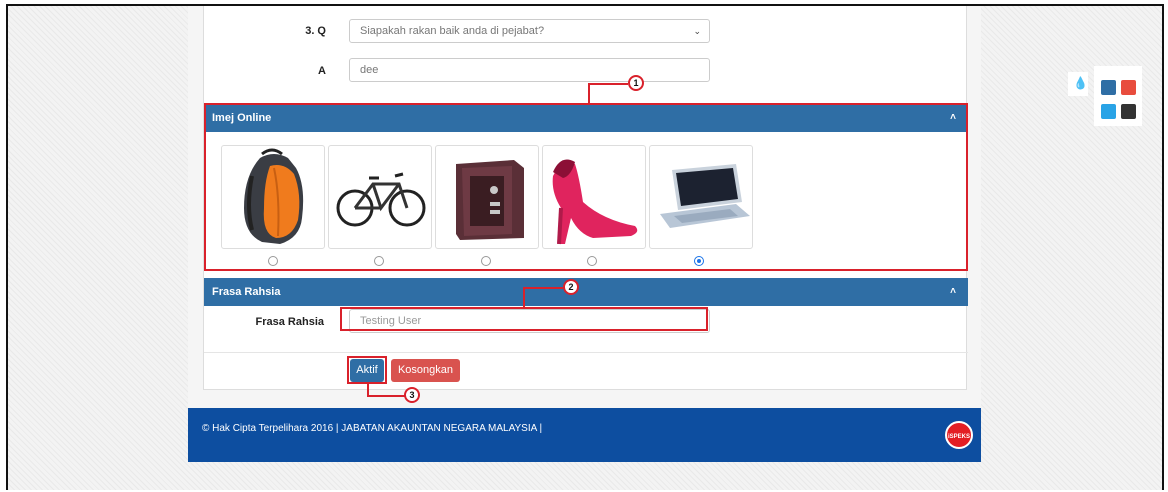 This screenshot has width=1168, height=492. Describe the element at coordinates (315, 31) in the screenshot. I see `question-label: 3. Q` at that location.